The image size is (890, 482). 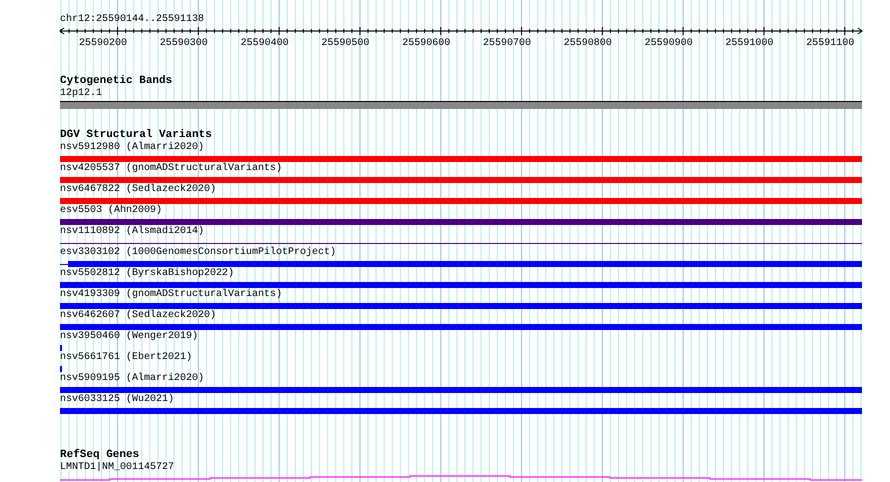 I want to click on variant-label: esv3303102 (1000GenomesConsortiumPilotProject), so click(x=198, y=253).